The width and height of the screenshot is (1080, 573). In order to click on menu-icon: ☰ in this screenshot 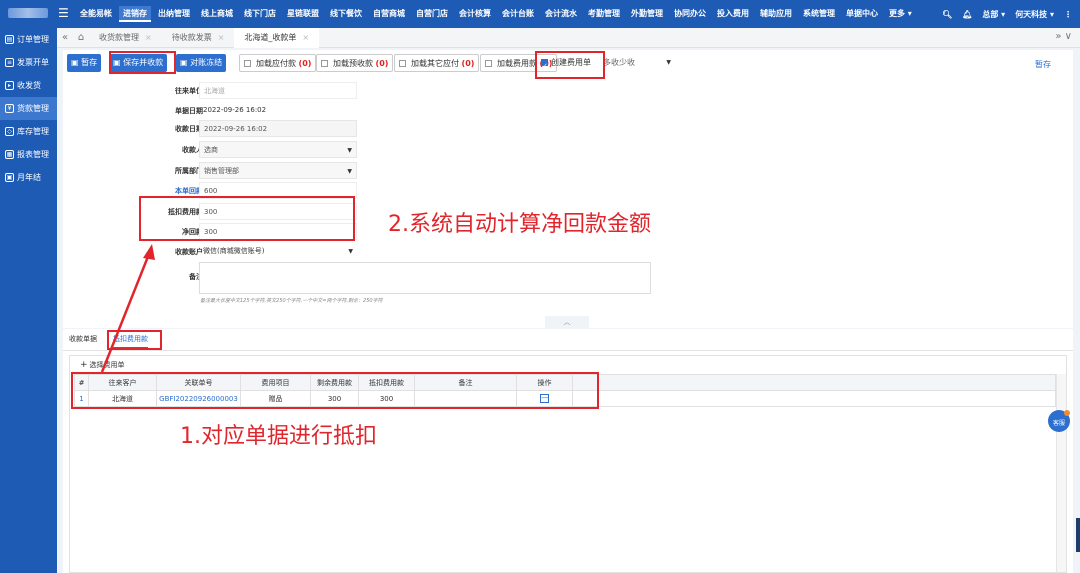, I will do `click(63, 13)`.